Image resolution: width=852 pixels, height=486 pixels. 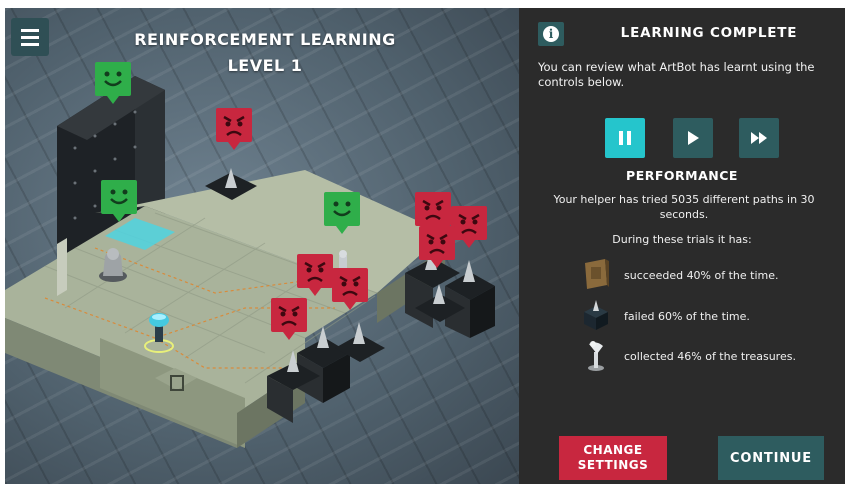 I want to click on game-title: REINFORCEMENT LEARNING, so click(x=265, y=39).